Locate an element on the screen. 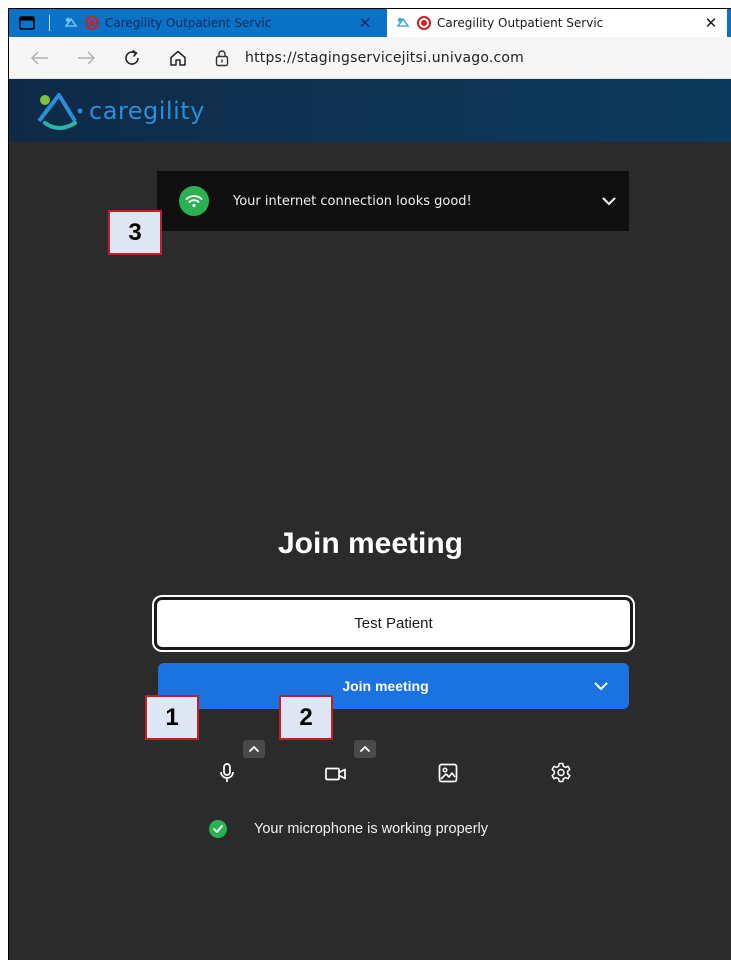  settings-icon is located at coordinates (561, 772).